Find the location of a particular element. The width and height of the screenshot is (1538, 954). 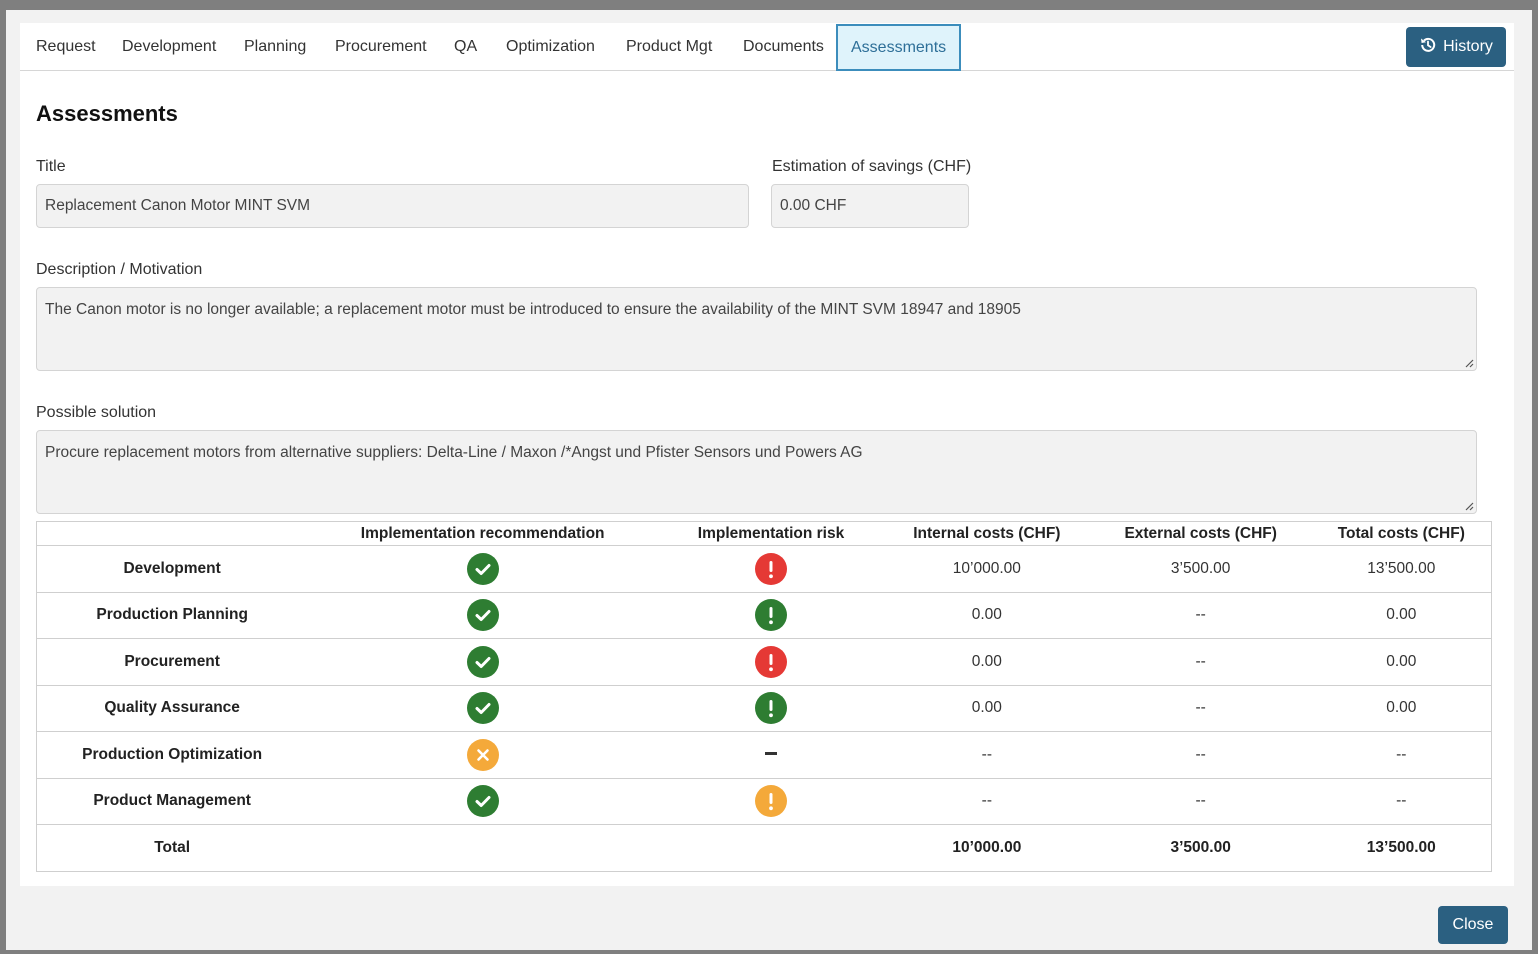

savings-field: 0.00 CHF is located at coordinates (870, 206).